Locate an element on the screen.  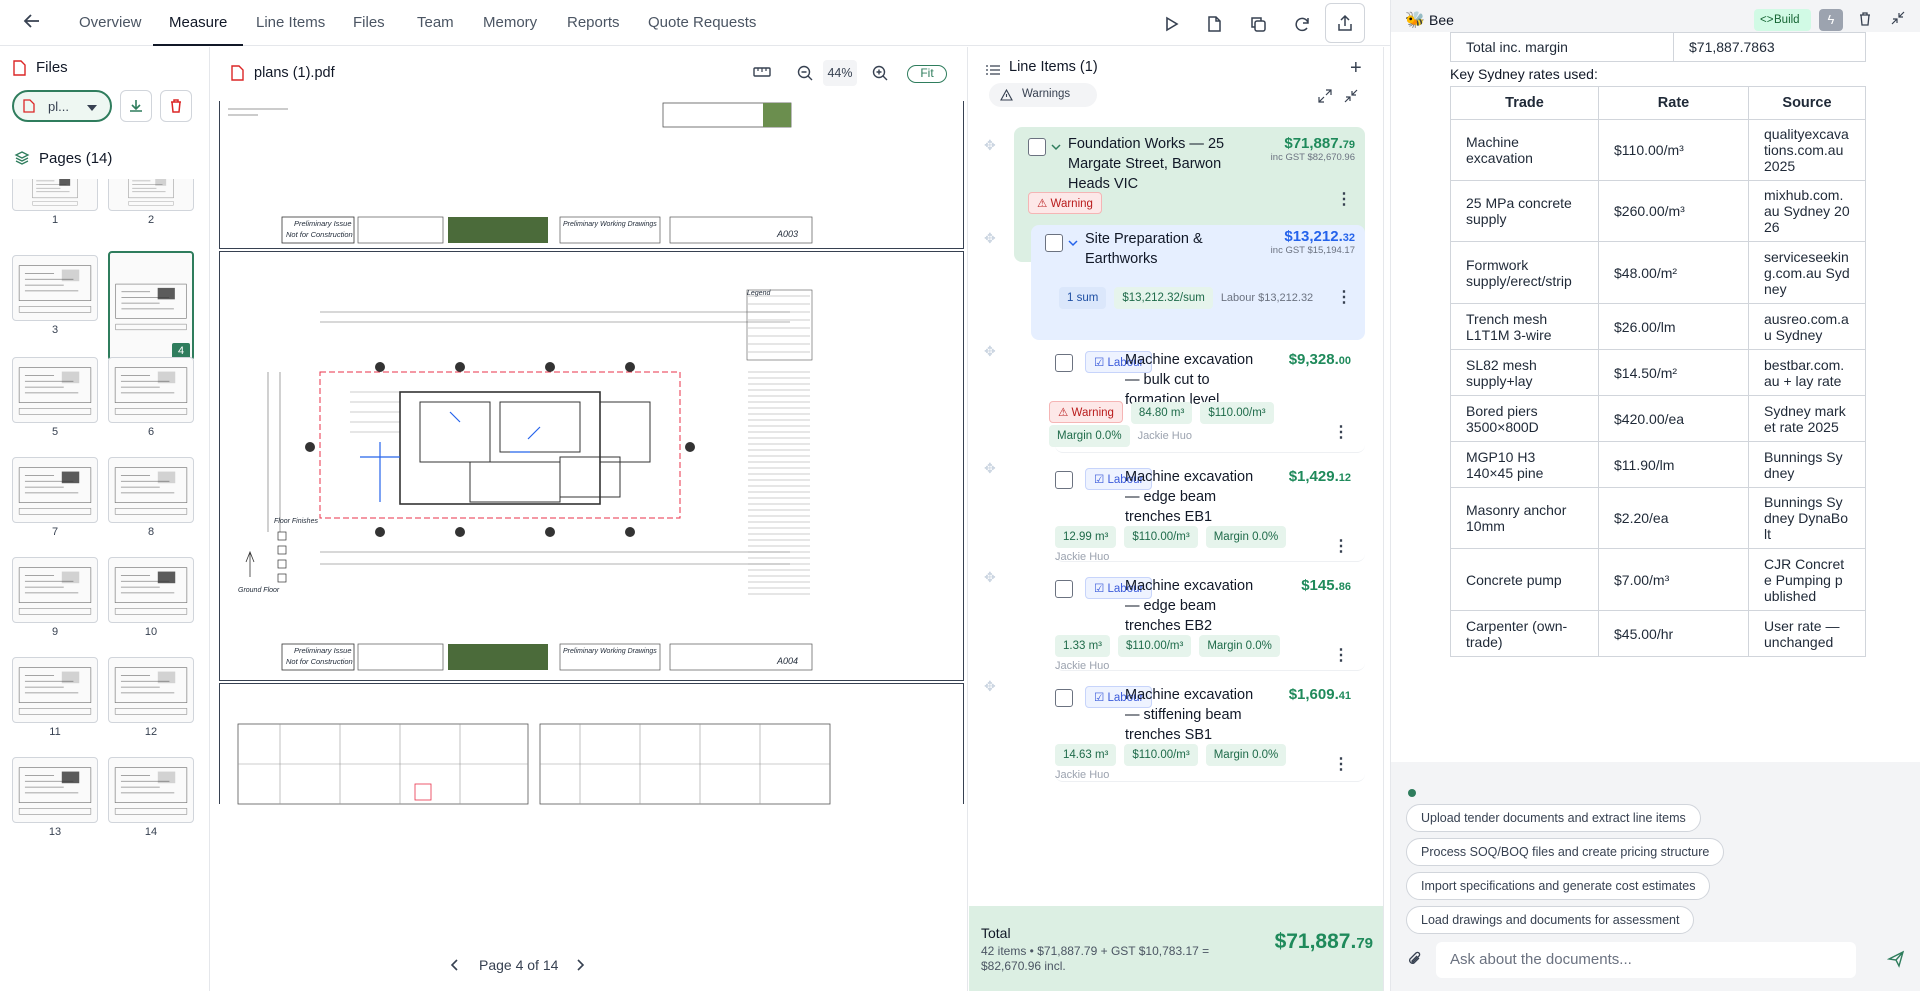
collapse-icon is located at coordinates (1351, 97).